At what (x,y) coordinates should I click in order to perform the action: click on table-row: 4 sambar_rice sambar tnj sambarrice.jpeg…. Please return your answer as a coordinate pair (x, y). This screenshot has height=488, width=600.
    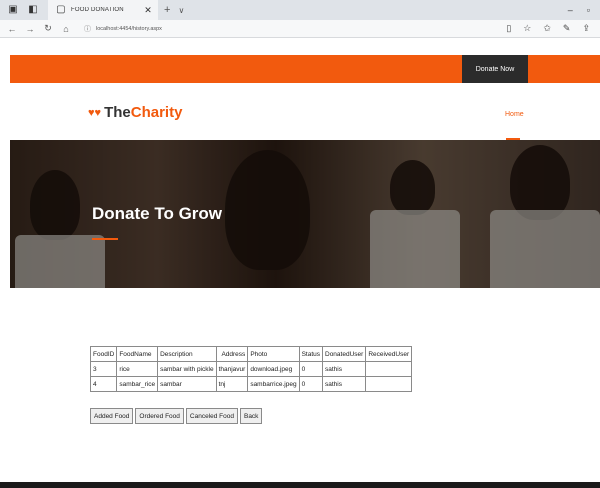
    Looking at the image, I should click on (251, 384).